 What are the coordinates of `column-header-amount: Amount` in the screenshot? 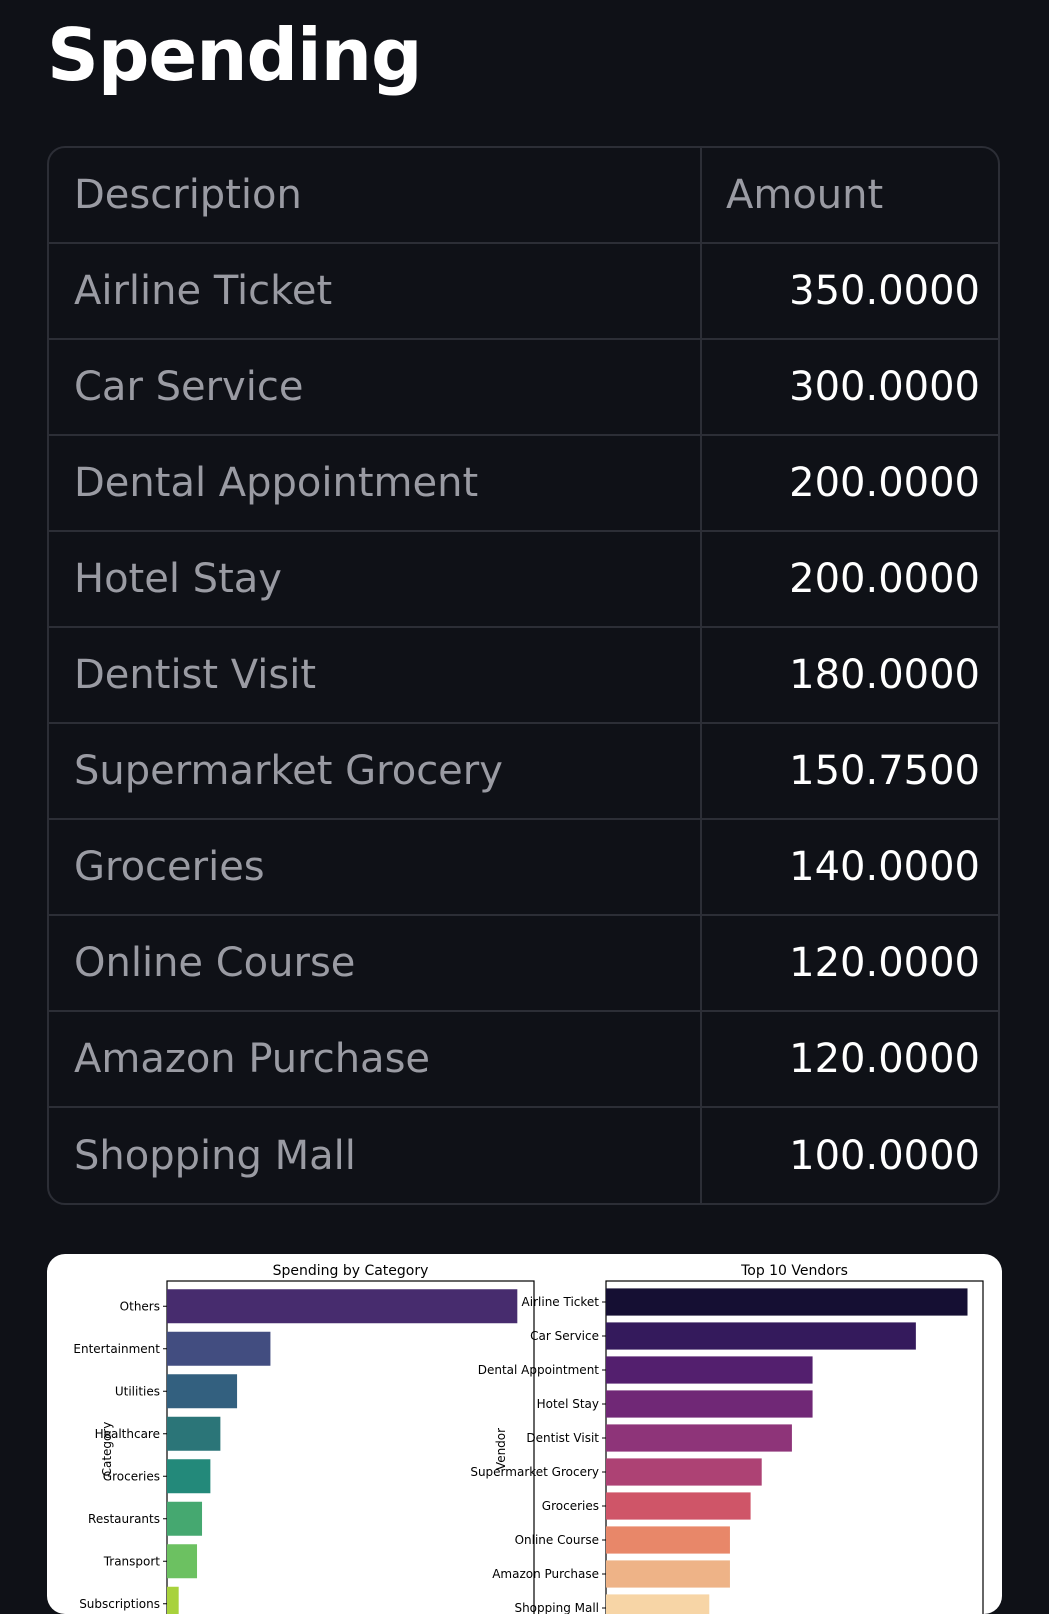 It's located at (850, 195).